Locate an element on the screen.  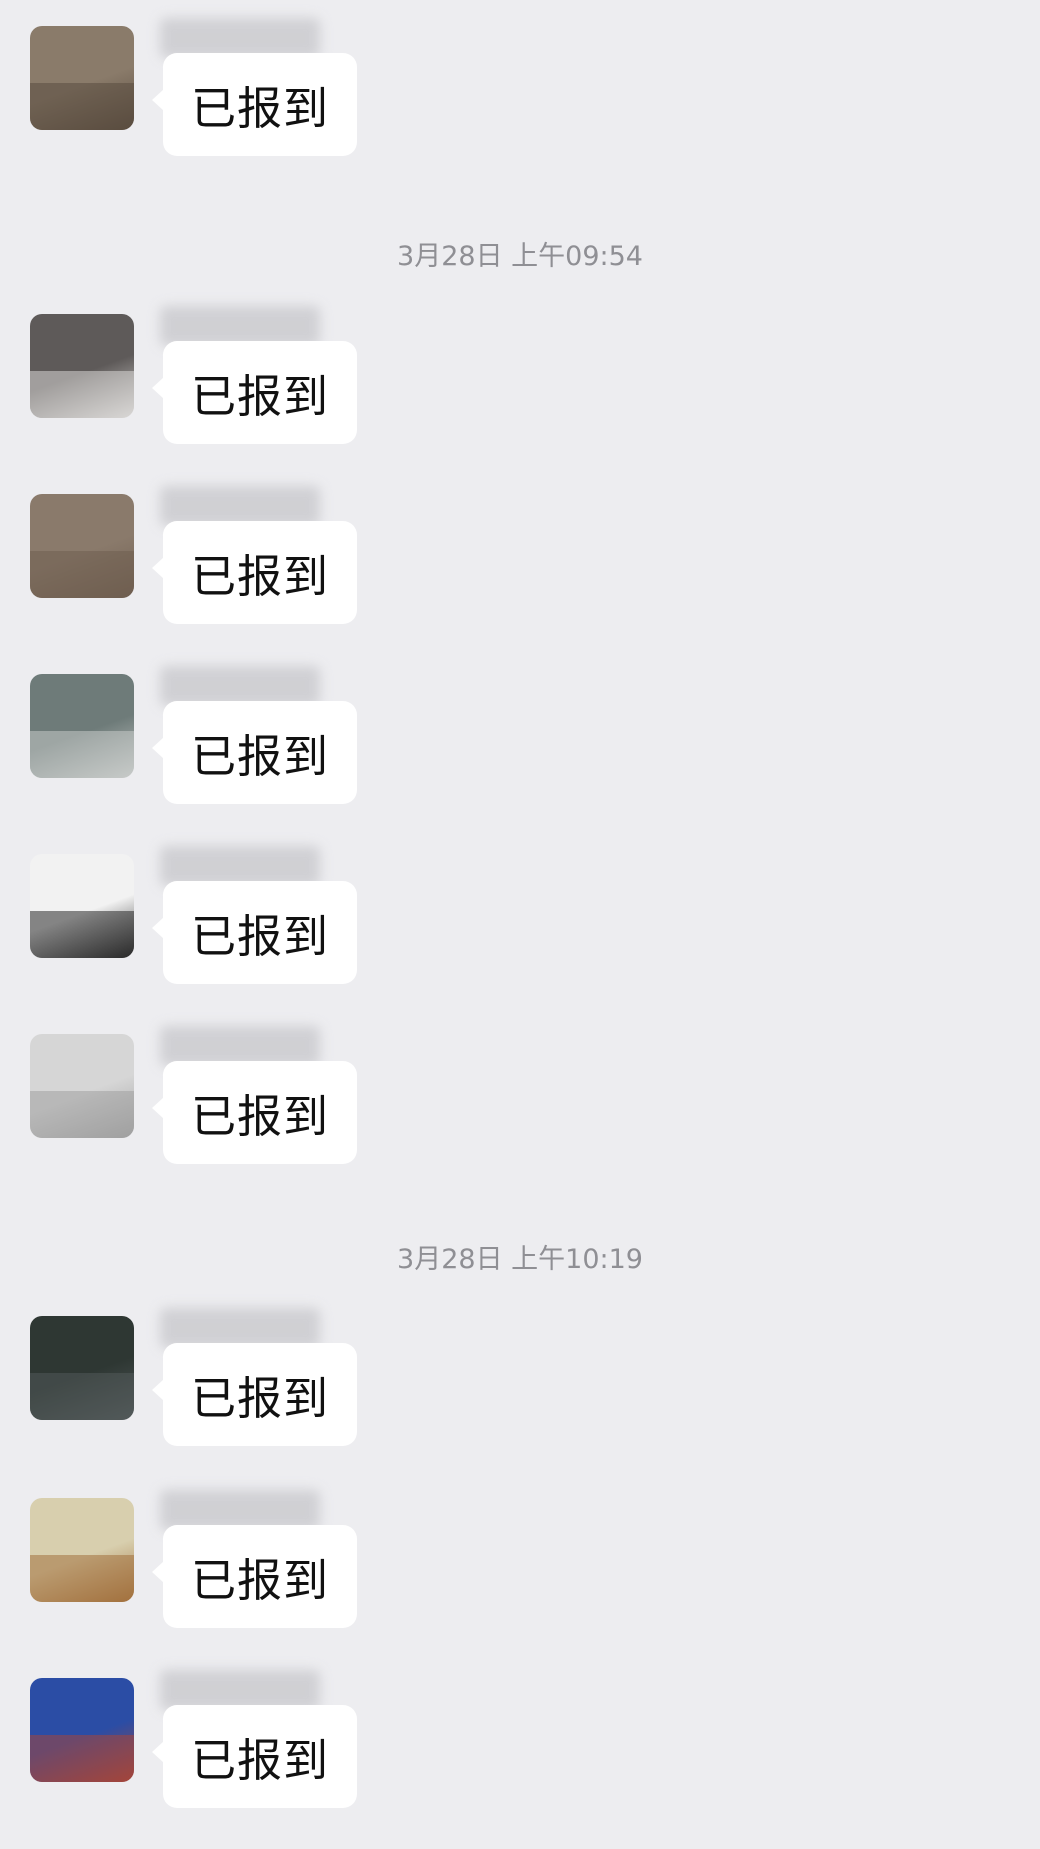
timestamp: 3月28日 上午09:54 is located at coordinates (520, 256).